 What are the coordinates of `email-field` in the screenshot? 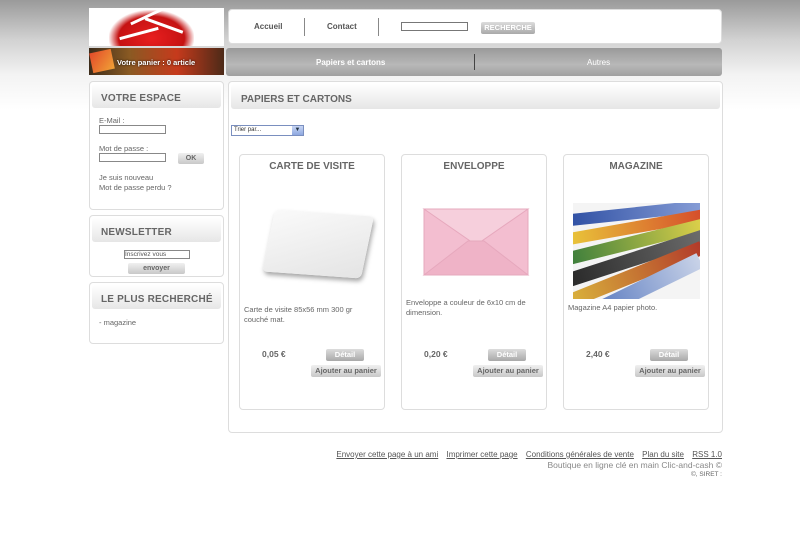 It's located at (132, 129).